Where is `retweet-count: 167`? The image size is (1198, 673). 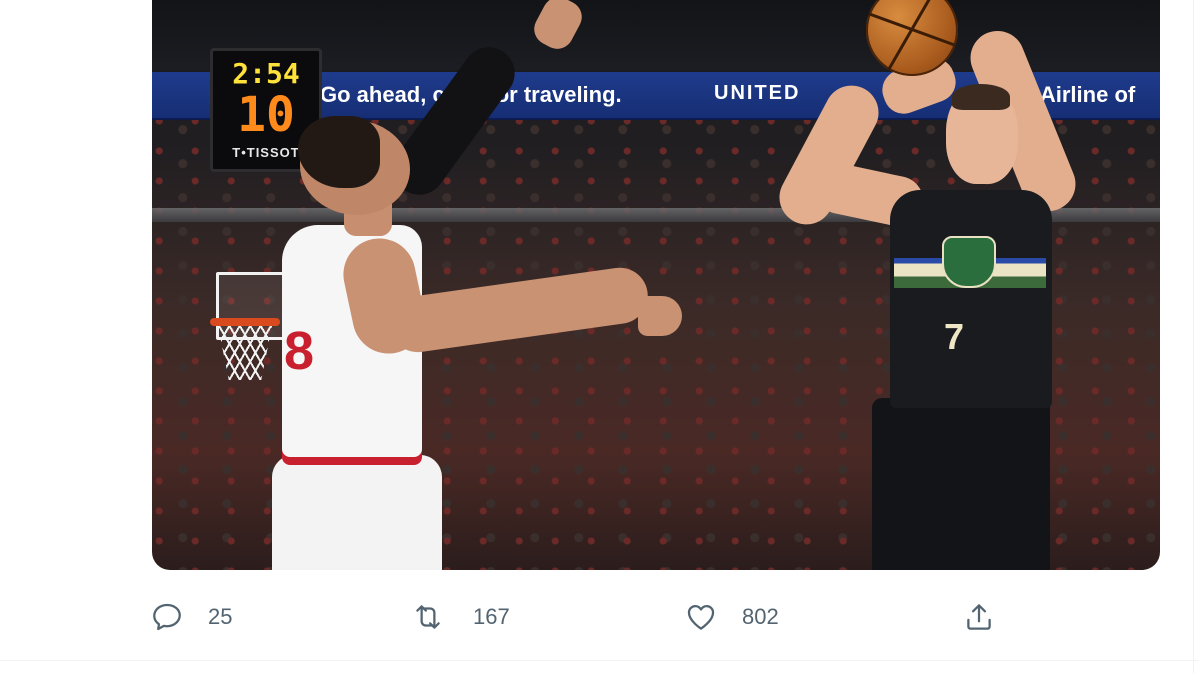 retweet-count: 167 is located at coordinates (491, 616).